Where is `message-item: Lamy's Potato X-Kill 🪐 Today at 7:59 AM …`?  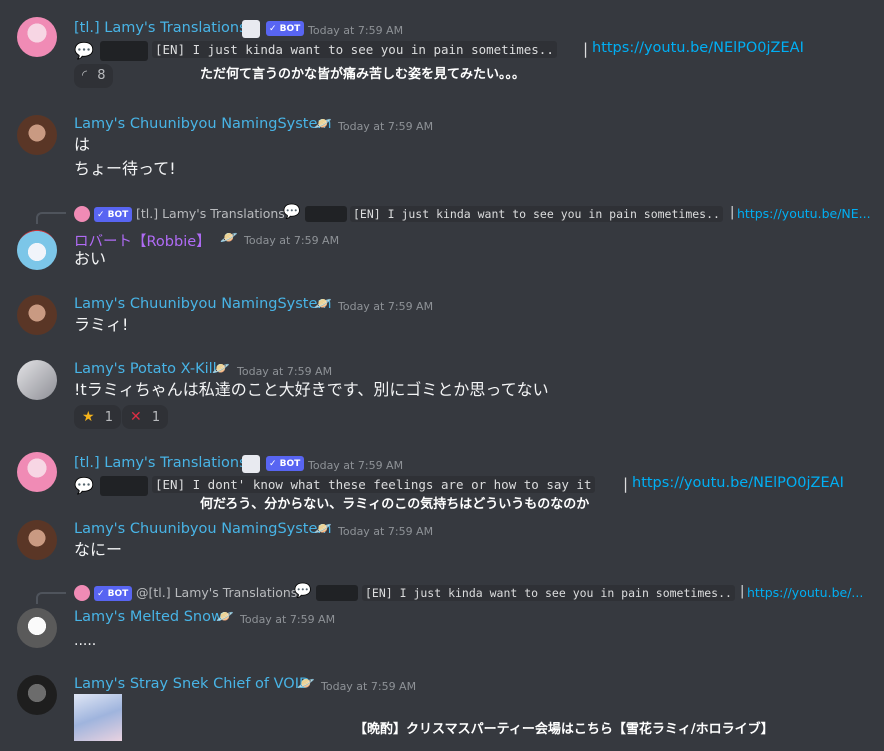 message-item: Lamy's Potato X-Kill 🪐 Today at 7:59 AM … is located at coordinates (442, 395).